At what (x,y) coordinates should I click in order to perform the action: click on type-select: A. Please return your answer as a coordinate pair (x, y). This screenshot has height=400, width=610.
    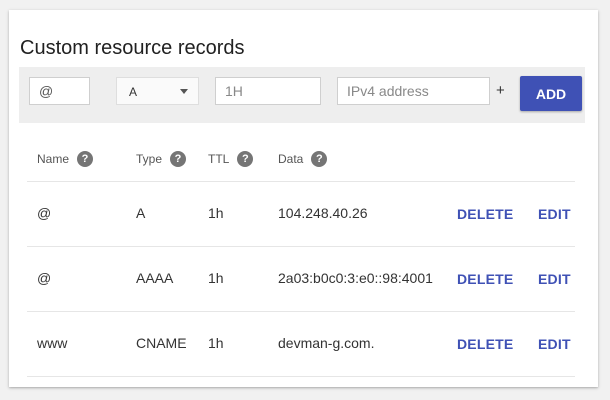
    Looking at the image, I should click on (157, 91).